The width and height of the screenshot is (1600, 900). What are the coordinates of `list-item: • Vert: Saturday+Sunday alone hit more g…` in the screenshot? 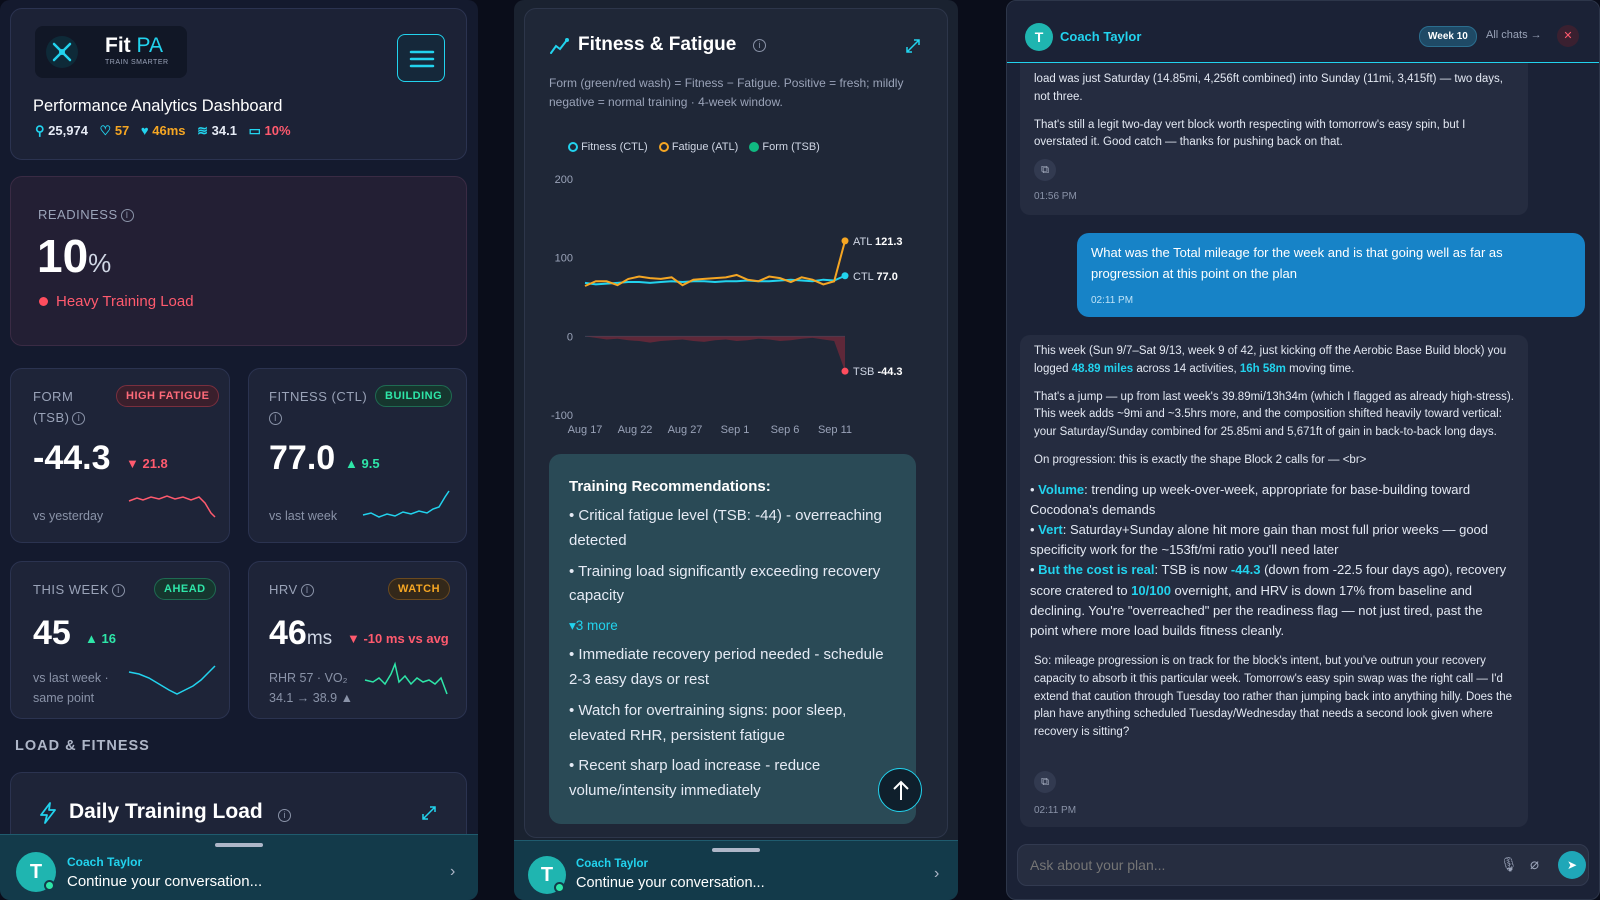 It's located at (1259, 540).